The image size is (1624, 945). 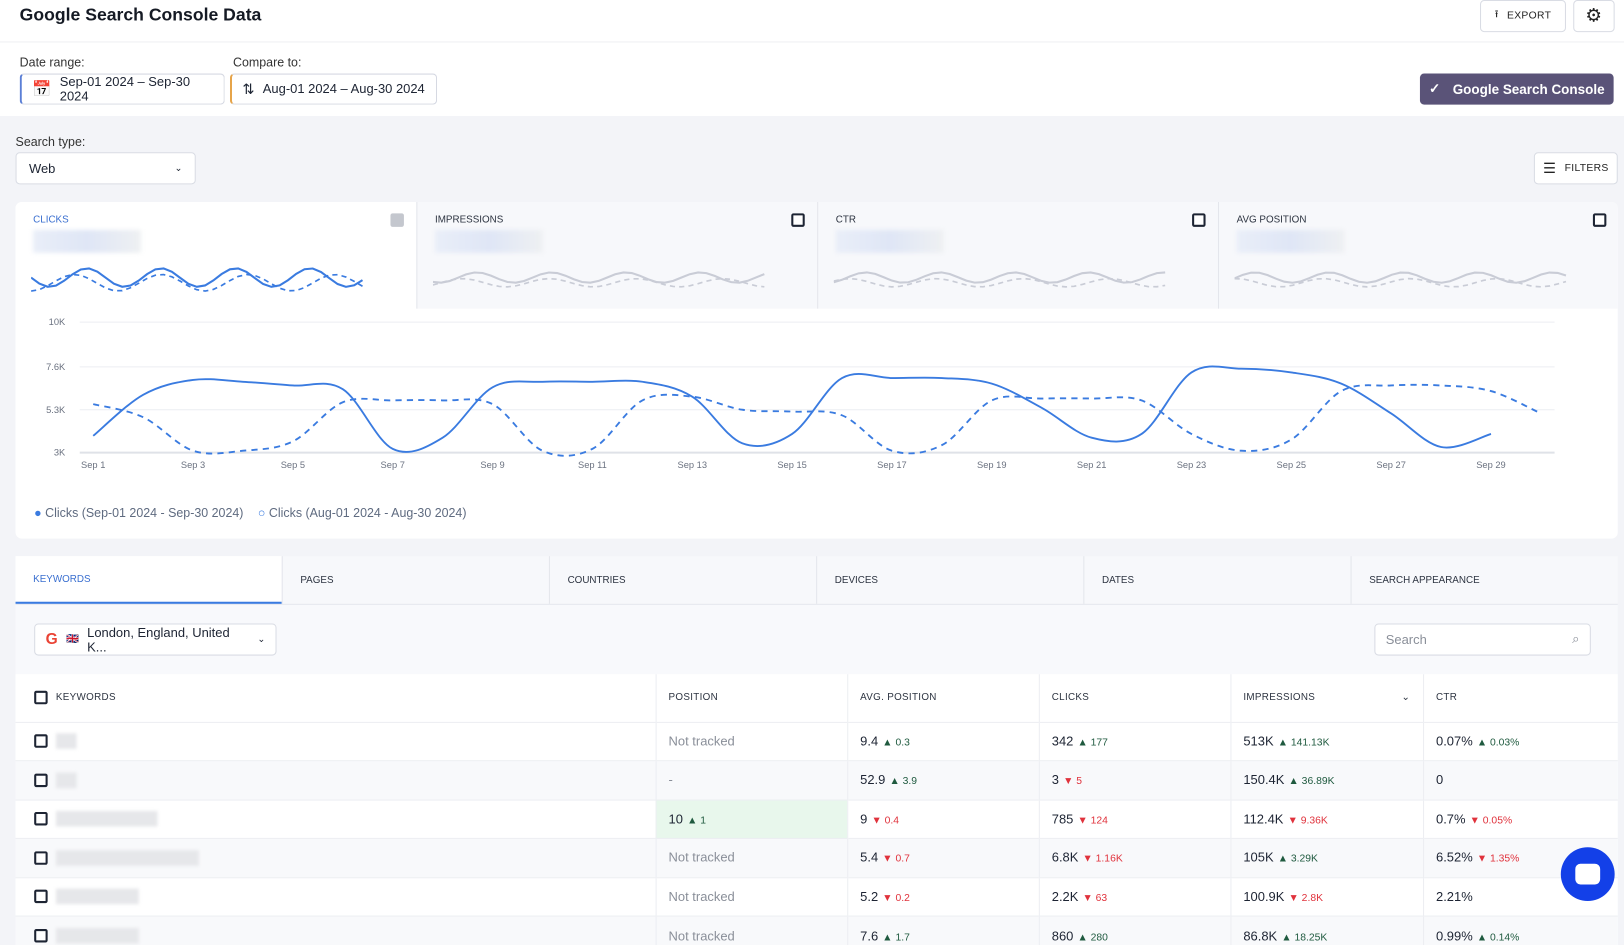 What do you see at coordinates (56, 410) in the screenshot?
I see `y-tick-label: 5.3K` at bounding box center [56, 410].